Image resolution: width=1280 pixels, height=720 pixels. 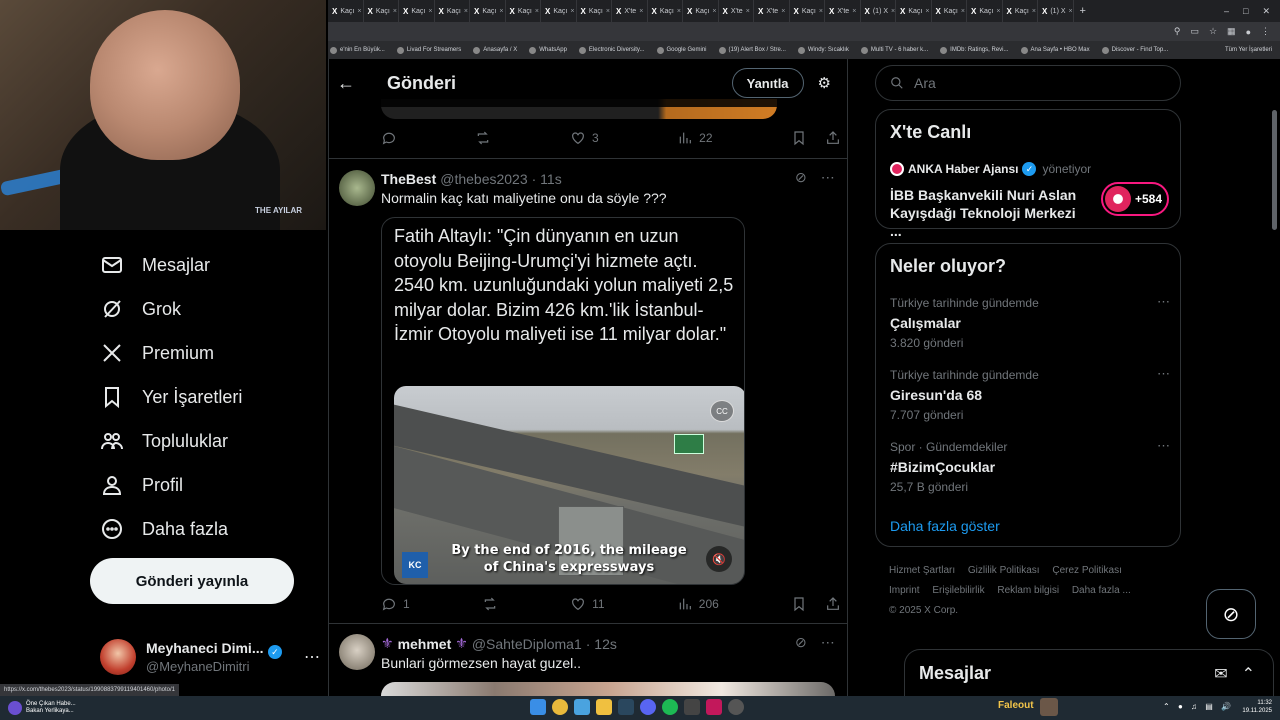 What do you see at coordinates (1194, 31) in the screenshot?
I see `cast-icon: ▭` at bounding box center [1194, 31].